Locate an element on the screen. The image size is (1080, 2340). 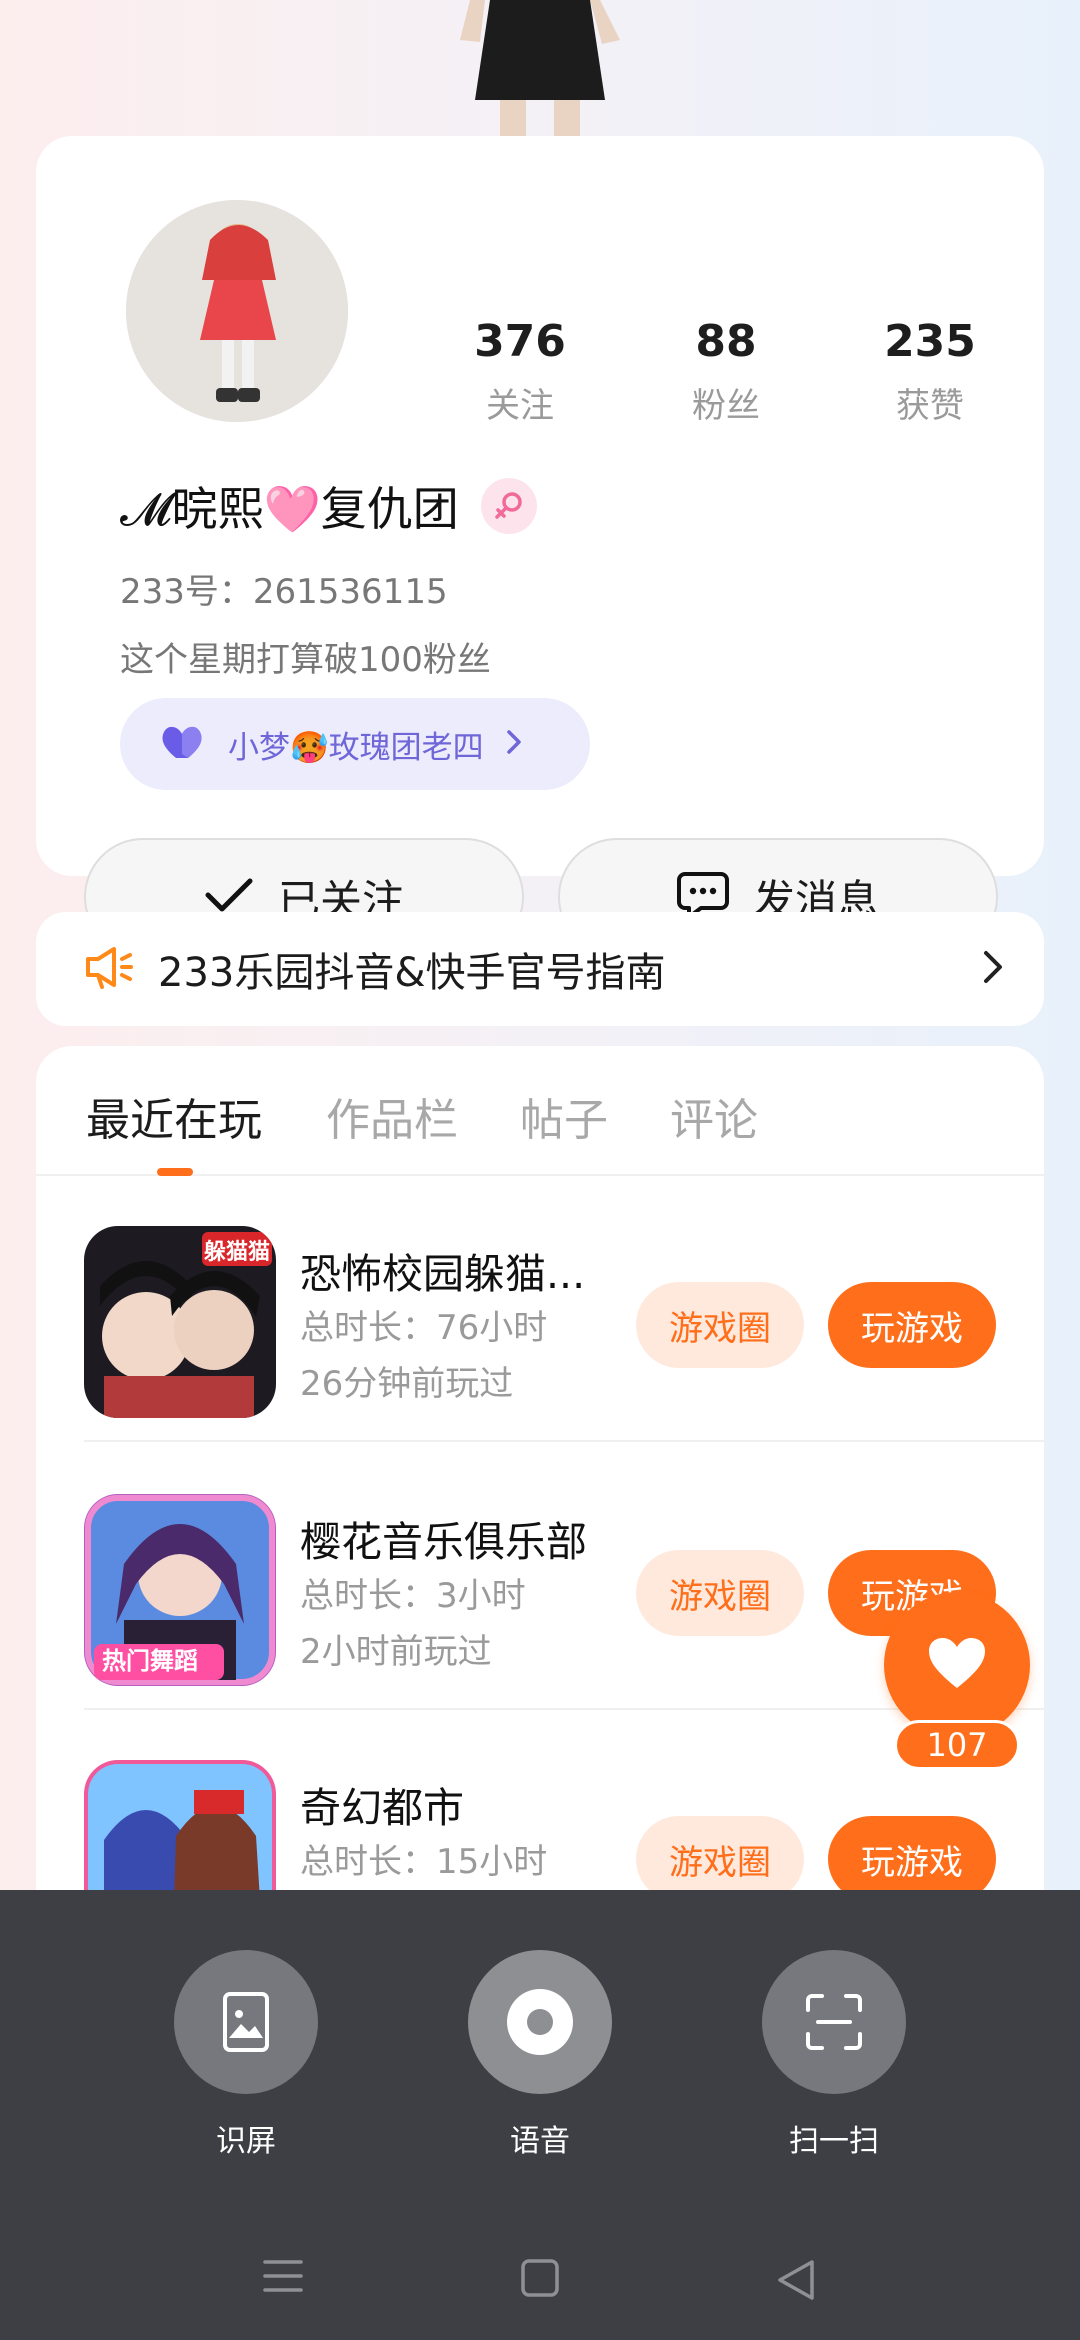
tool-screen-recognize: 识屏 is located at coordinates (246, 2055).